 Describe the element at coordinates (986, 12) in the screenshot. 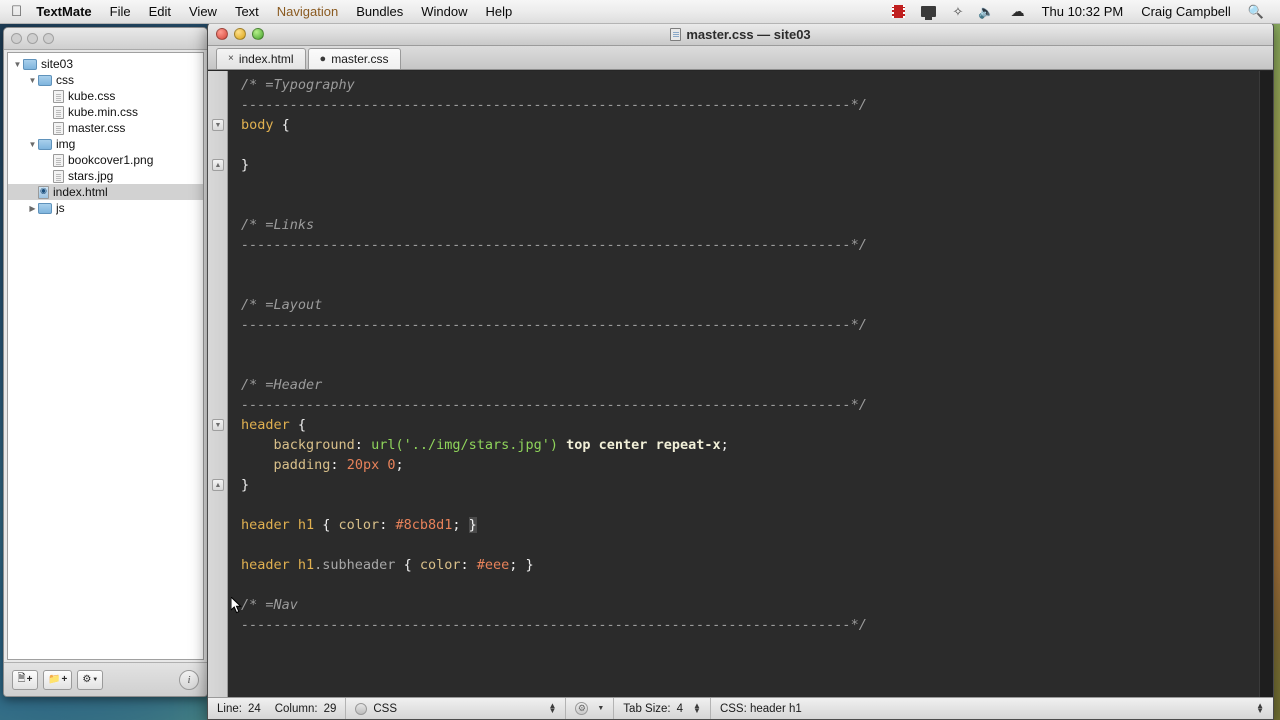

I see `volume-icon: 🔈` at that location.